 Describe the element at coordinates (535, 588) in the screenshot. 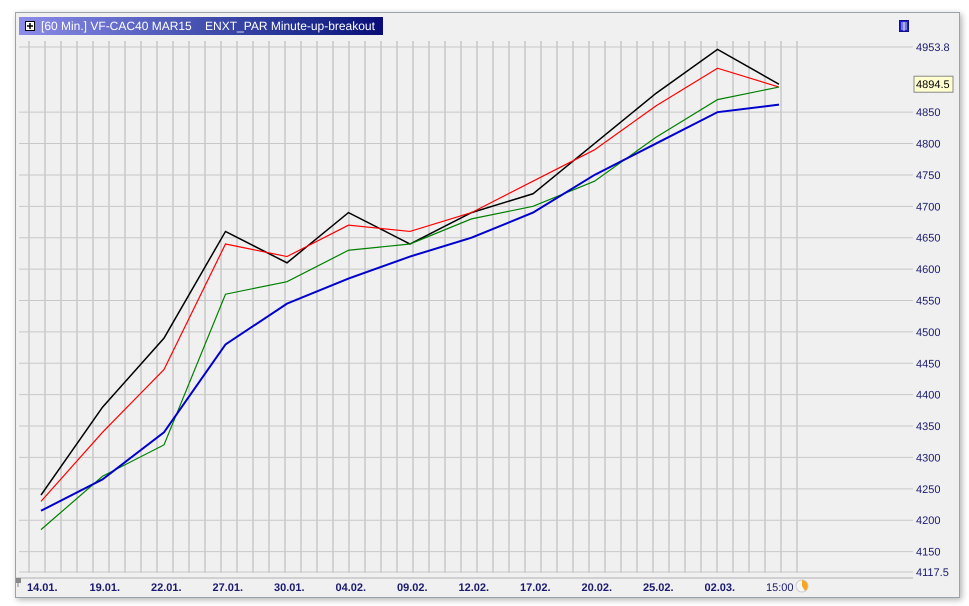

I see `date-label: 17.02.` at that location.